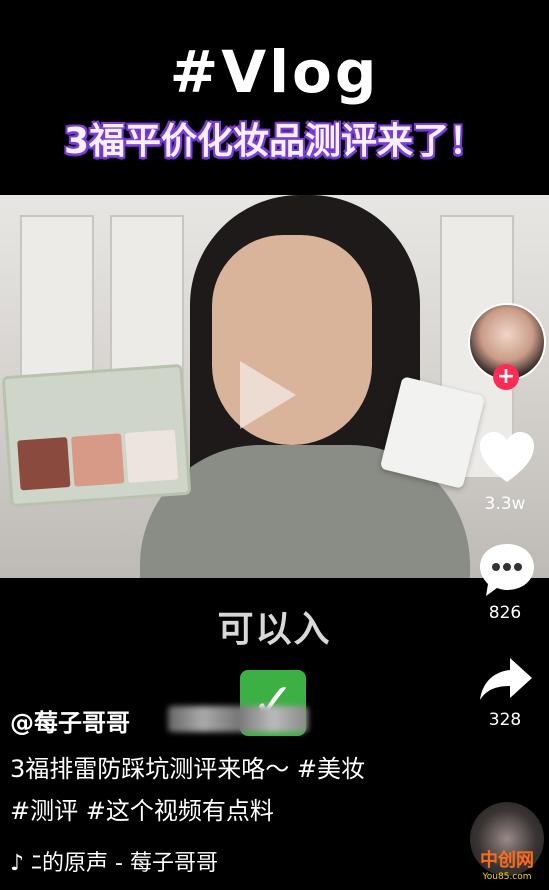  What do you see at coordinates (505, 613) in the screenshot?
I see `comment-count: 826` at bounding box center [505, 613].